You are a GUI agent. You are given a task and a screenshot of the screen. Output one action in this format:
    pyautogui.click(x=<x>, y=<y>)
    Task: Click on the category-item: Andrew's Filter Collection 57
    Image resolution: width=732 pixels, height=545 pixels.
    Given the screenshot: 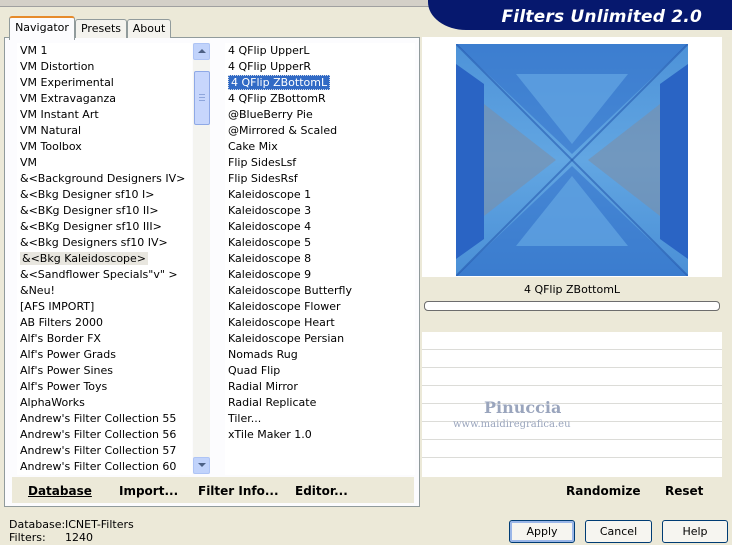 What is the action you would take?
    pyautogui.click(x=104, y=451)
    